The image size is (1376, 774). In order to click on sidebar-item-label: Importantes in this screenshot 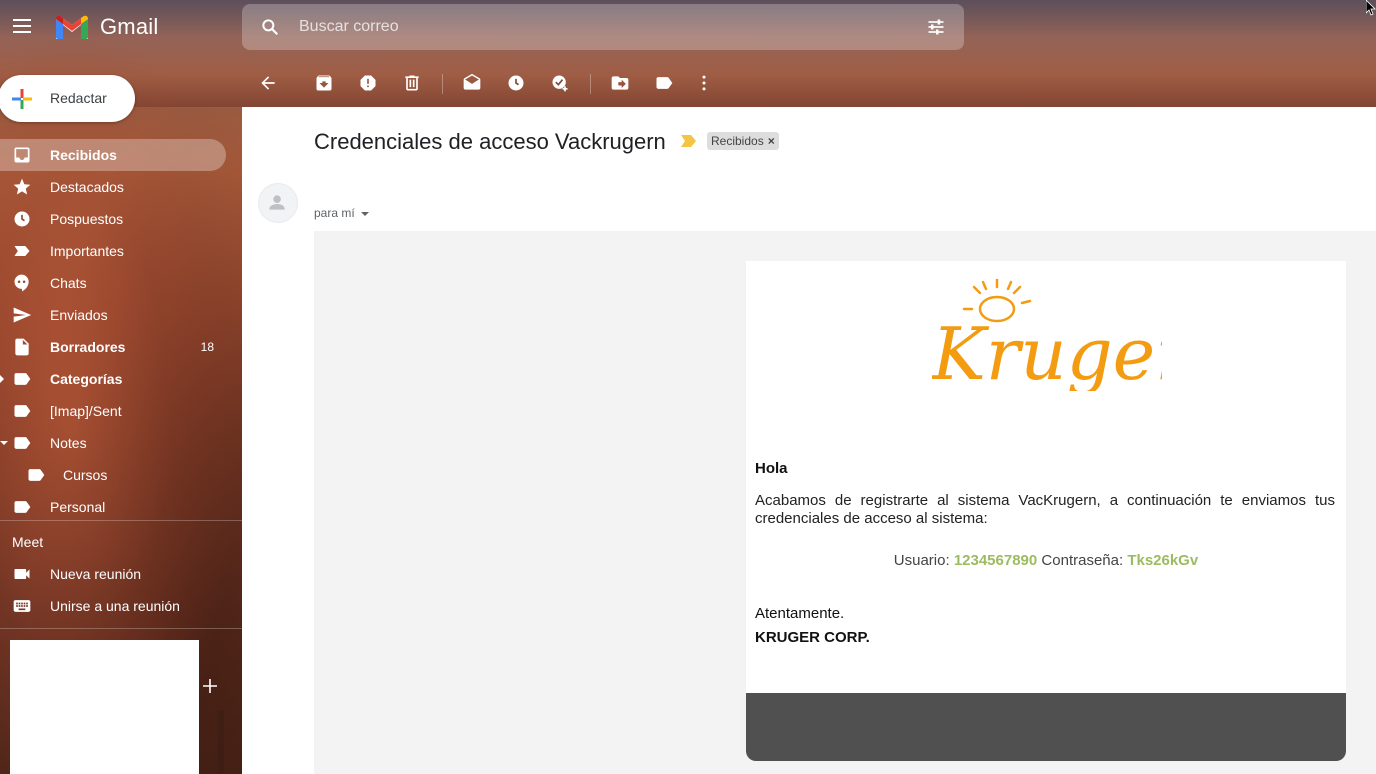, I will do `click(87, 251)`.